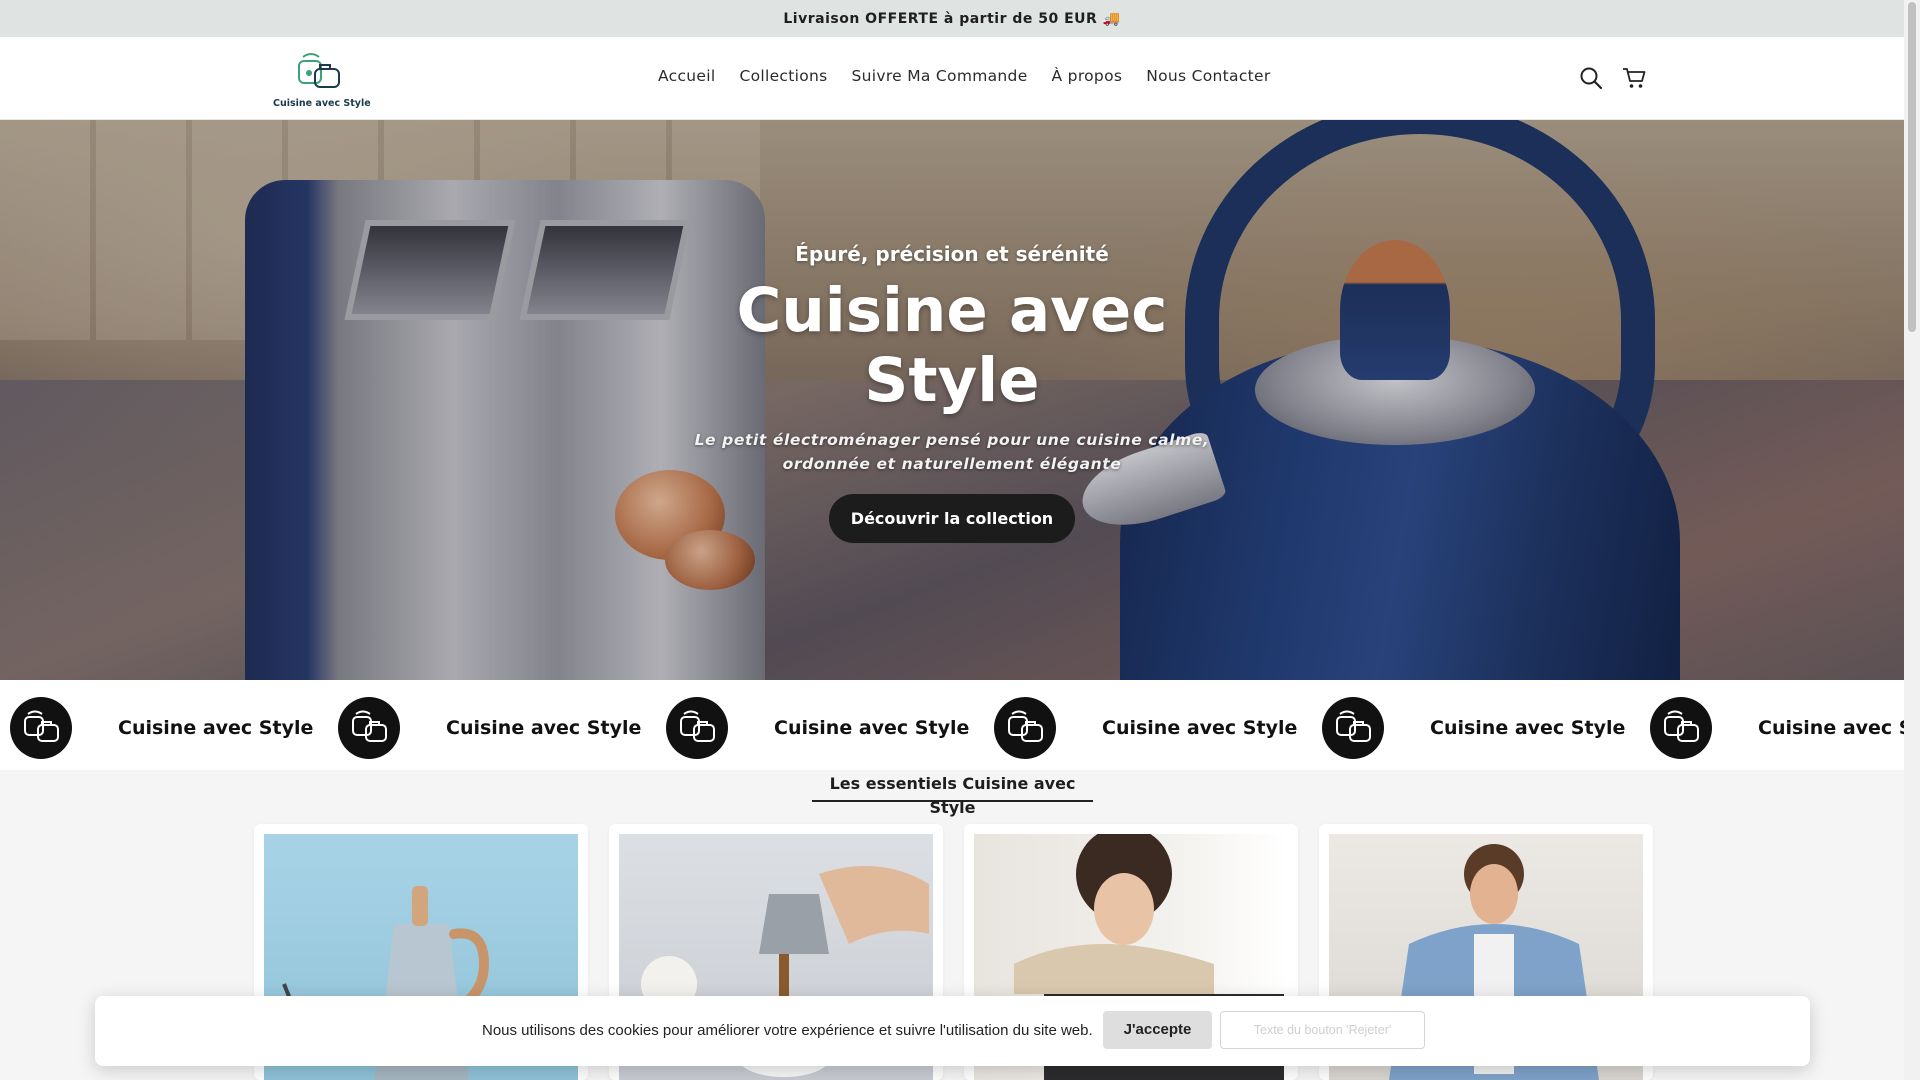  Describe the element at coordinates (952, 794) in the screenshot. I see `section-title: Les essentiels Cuisine avec Style` at that location.